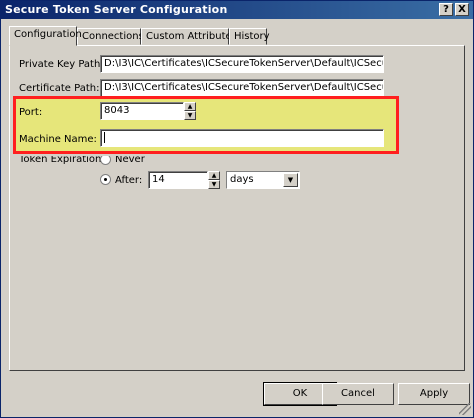 Image resolution: width=474 pixels, height=418 pixels. Describe the element at coordinates (178, 180) in the screenshot. I see `after-value-field: 14` at that location.